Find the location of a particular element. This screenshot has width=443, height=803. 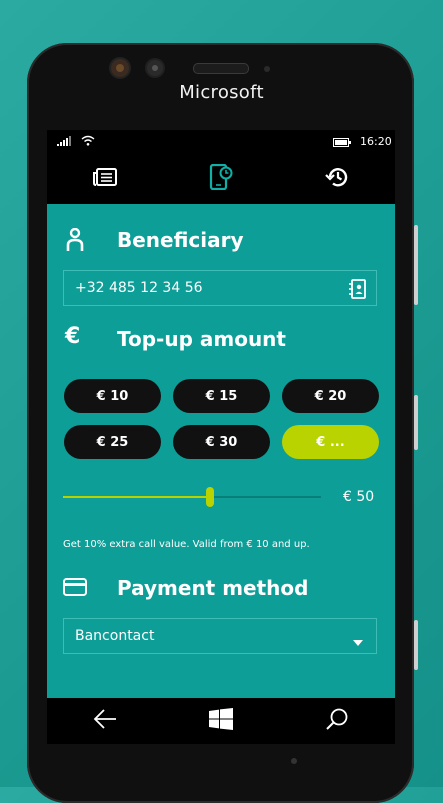

euro-icon: € is located at coordinates (73, 336).